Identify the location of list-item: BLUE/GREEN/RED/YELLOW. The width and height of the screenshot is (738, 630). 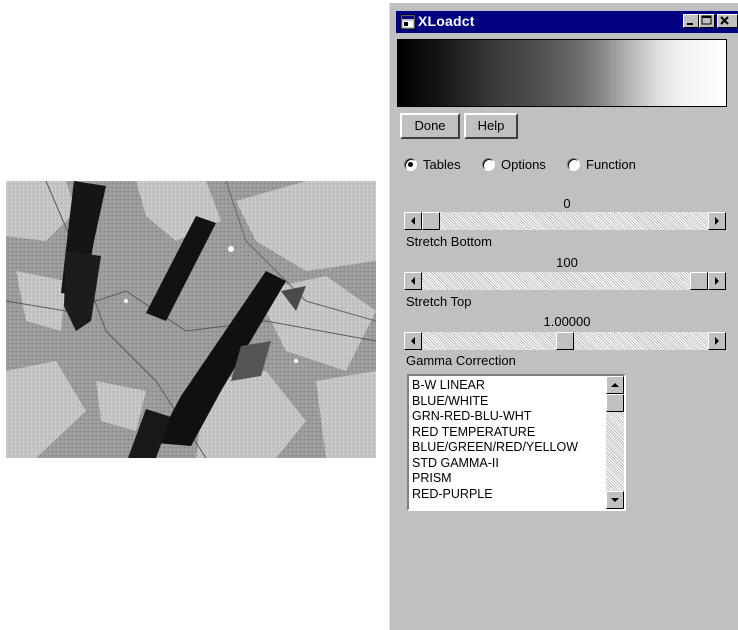
(495, 448).